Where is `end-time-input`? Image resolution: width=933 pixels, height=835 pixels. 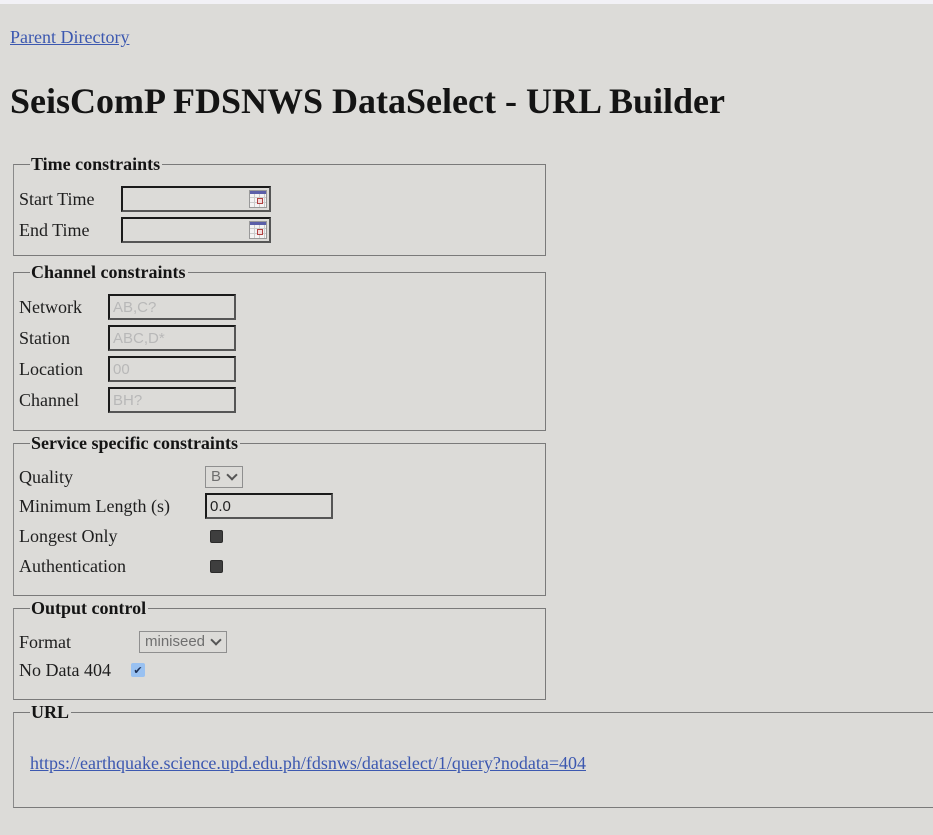
end-time-input is located at coordinates (196, 230).